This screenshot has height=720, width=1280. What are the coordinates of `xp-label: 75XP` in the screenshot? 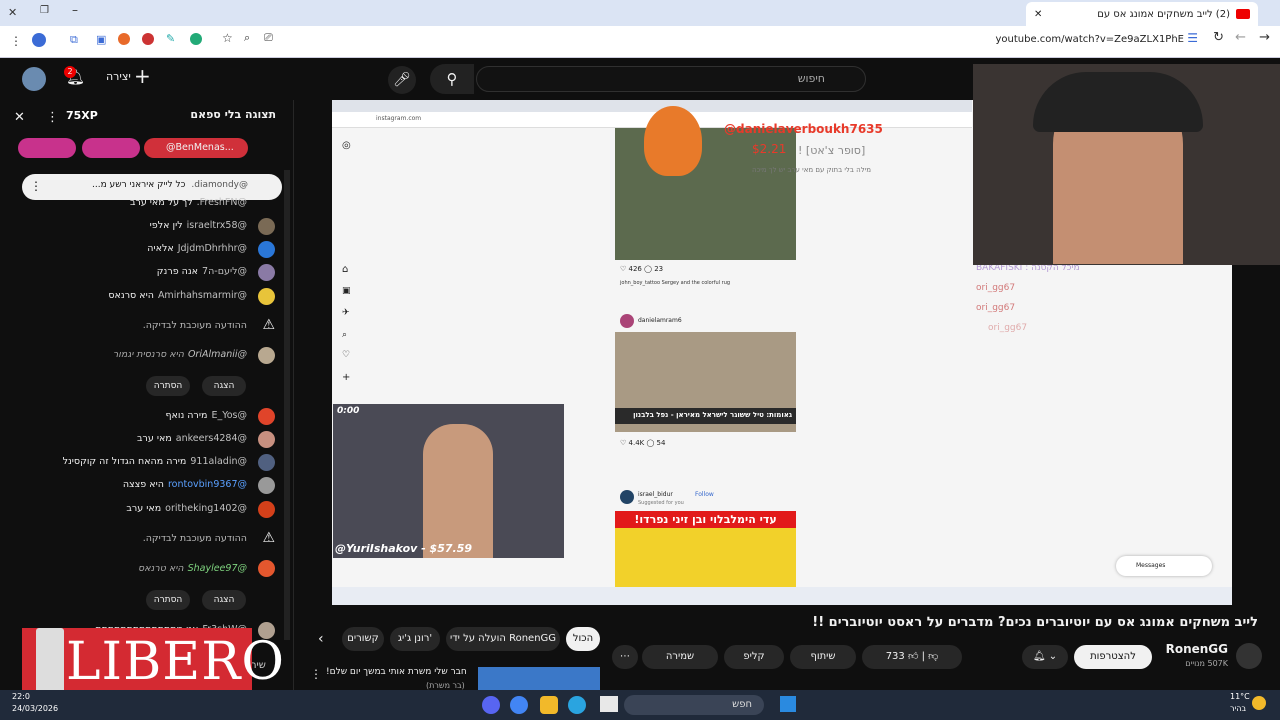 It's located at (82, 115).